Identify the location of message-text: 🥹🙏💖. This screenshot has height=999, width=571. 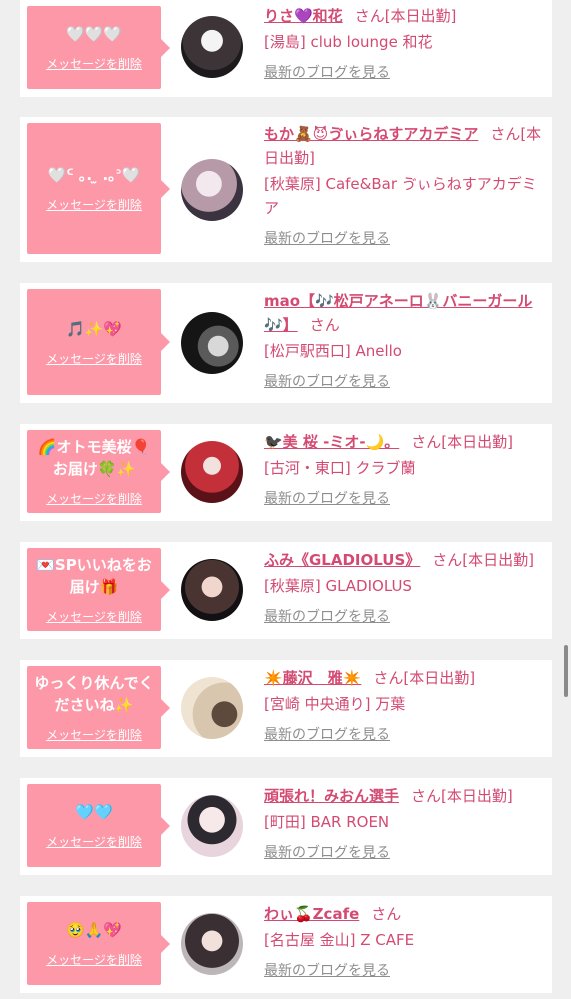
(94, 930).